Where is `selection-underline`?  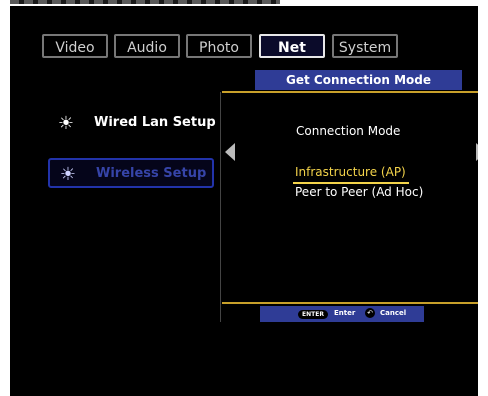 selection-underline is located at coordinates (351, 183).